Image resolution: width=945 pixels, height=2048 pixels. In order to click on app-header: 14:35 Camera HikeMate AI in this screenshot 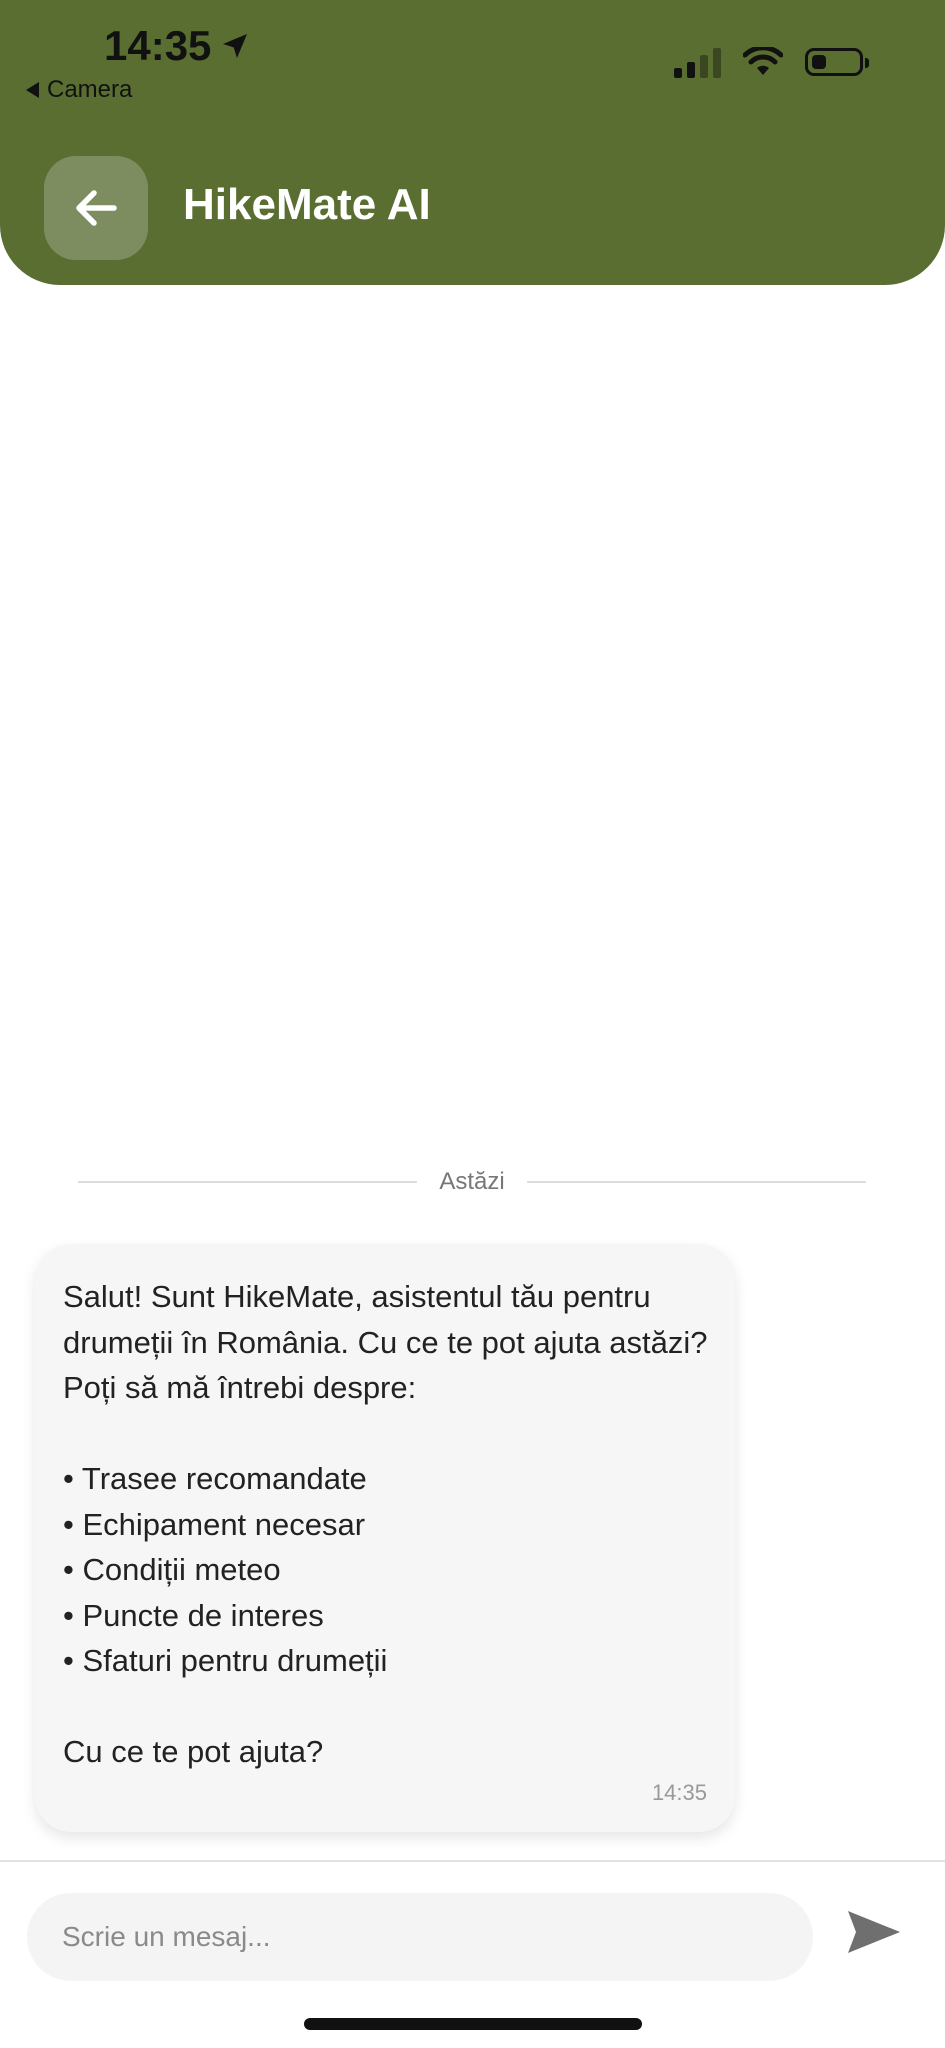, I will do `click(472, 142)`.